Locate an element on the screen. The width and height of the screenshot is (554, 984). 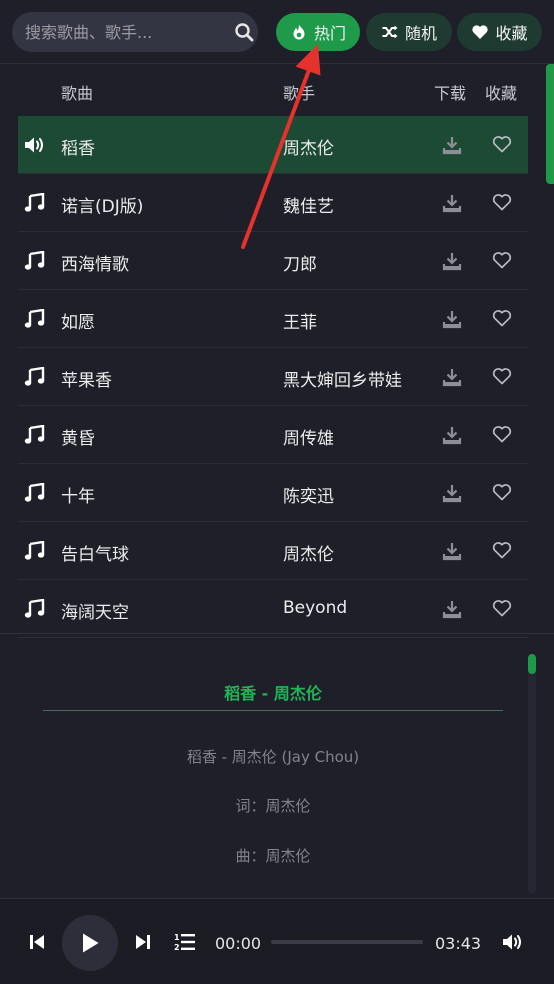
top-bar: 热门 随机 收藏 is located at coordinates (277, 32).